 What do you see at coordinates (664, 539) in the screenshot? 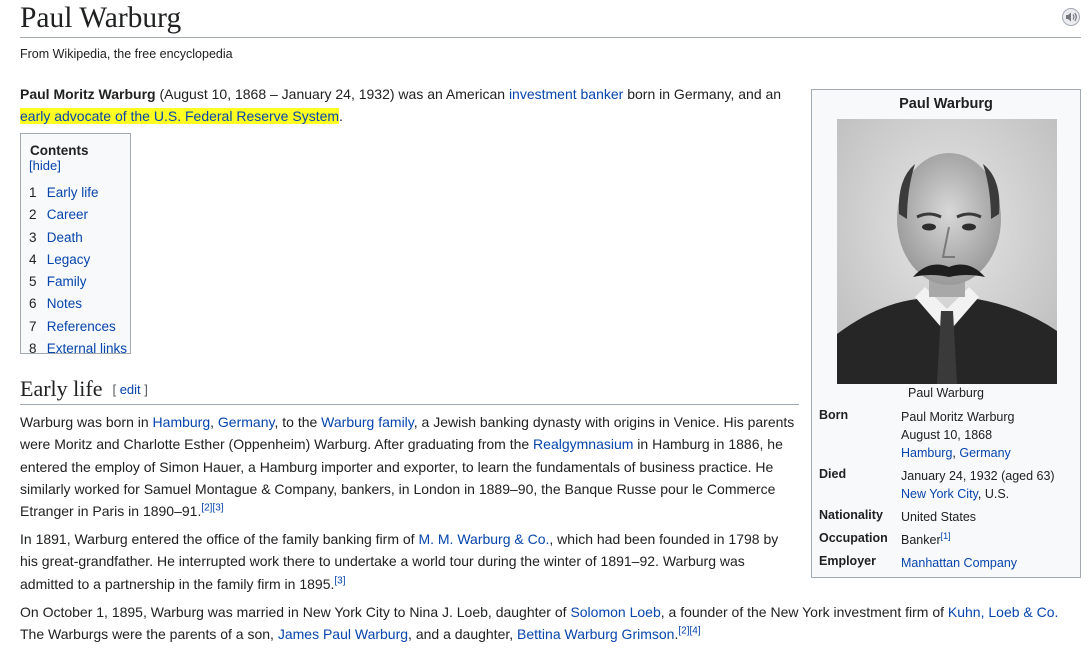
I see `para-text: , which had been founded in 1798 by` at bounding box center [664, 539].